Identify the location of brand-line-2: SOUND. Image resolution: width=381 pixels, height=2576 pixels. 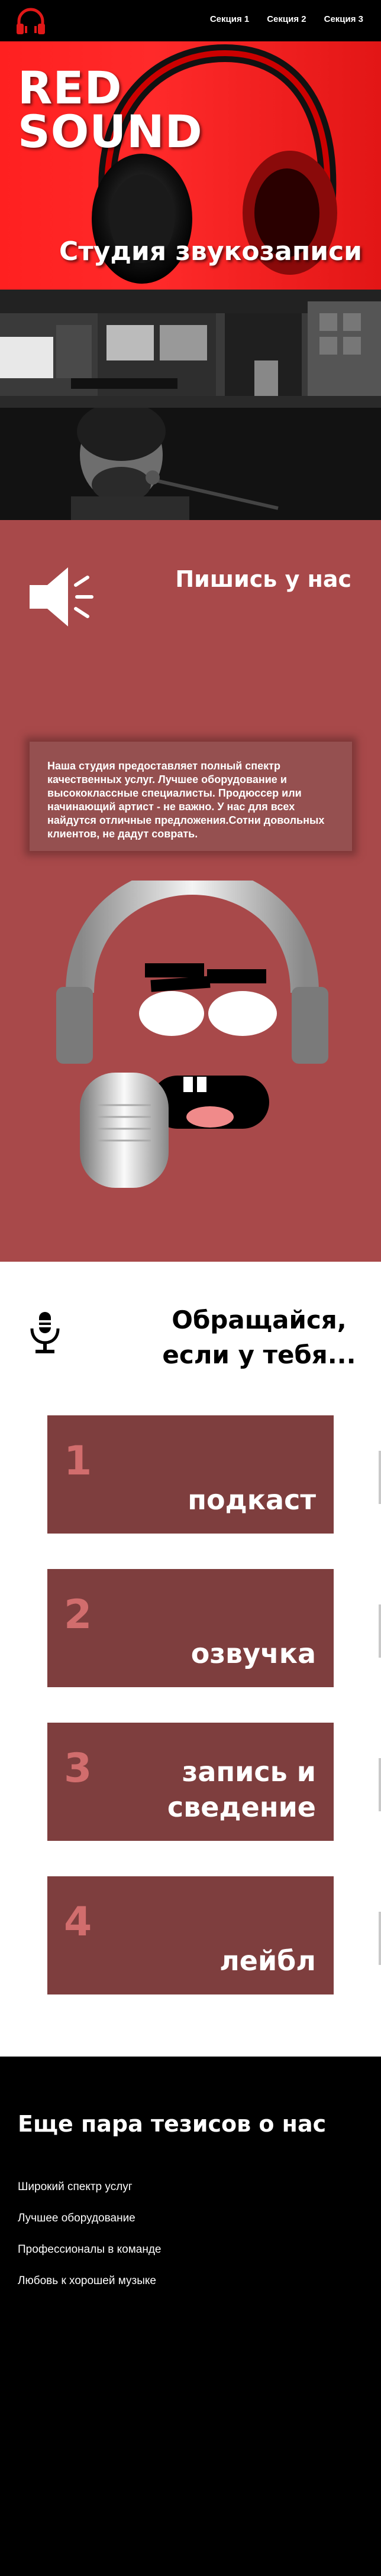
(110, 131).